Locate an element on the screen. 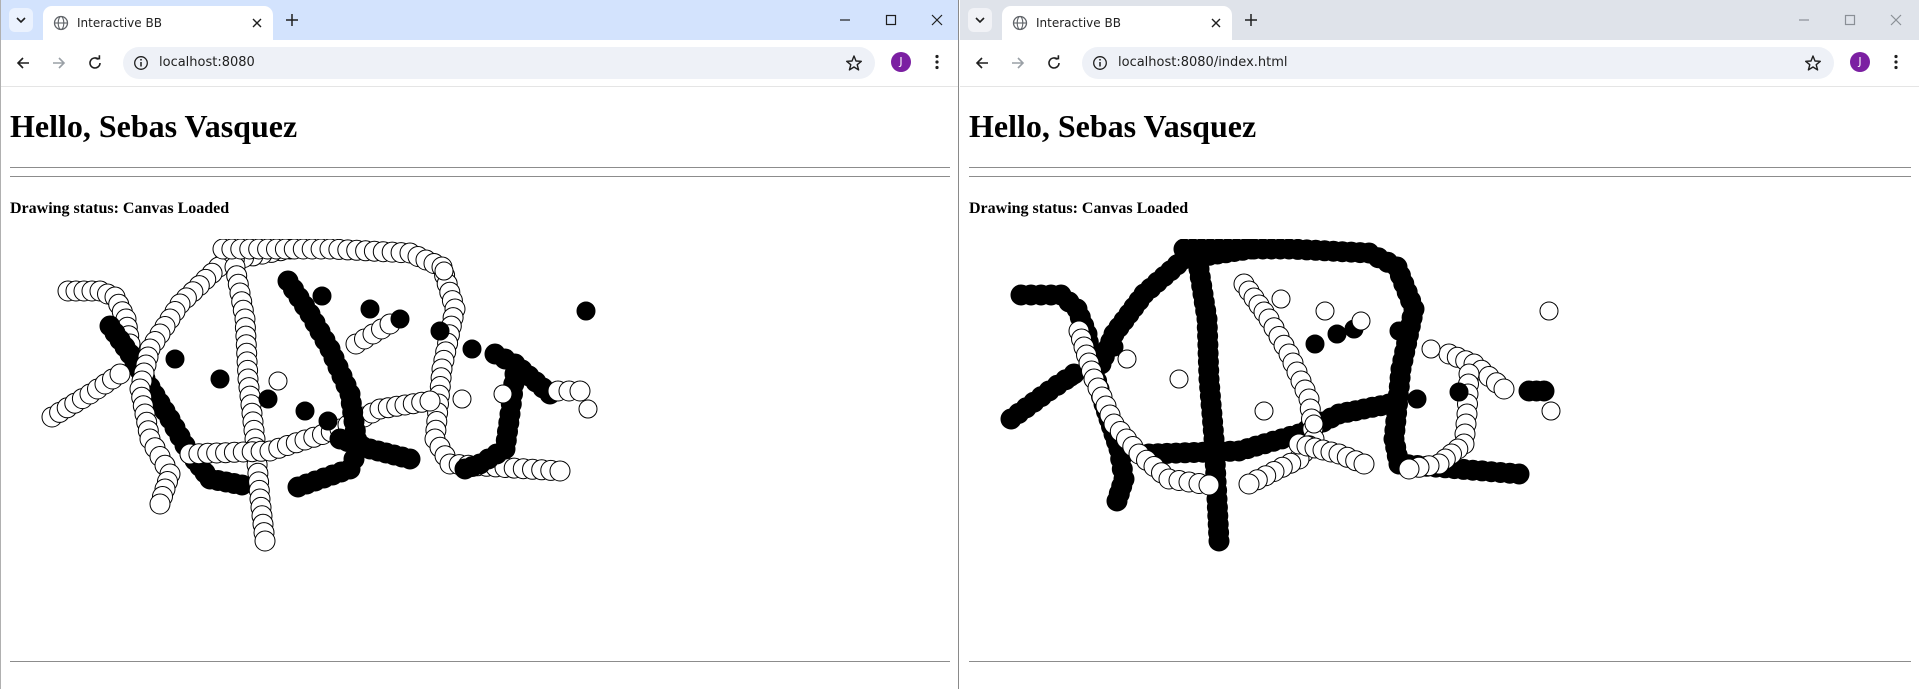 The height and width of the screenshot is (689, 1919). tab-title: Interactive BB is located at coordinates (1078, 23).